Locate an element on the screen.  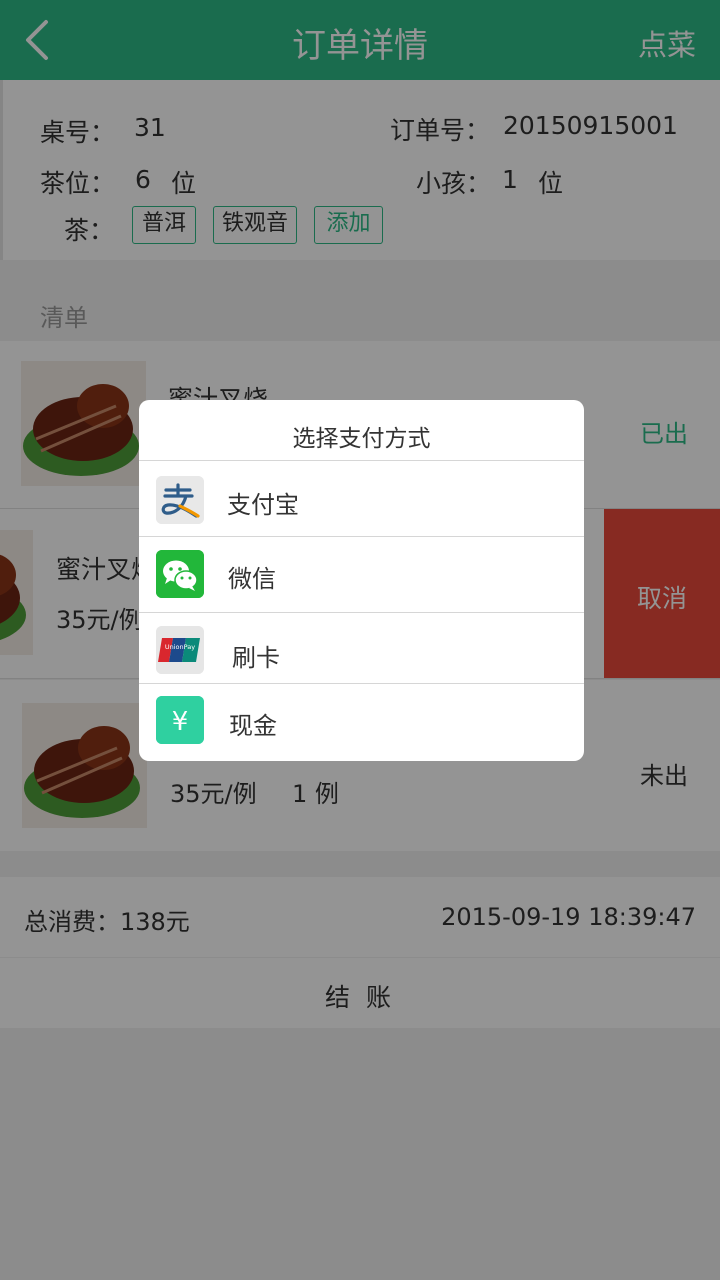
unionpay-icon: UnionPay is located at coordinates (180, 650).